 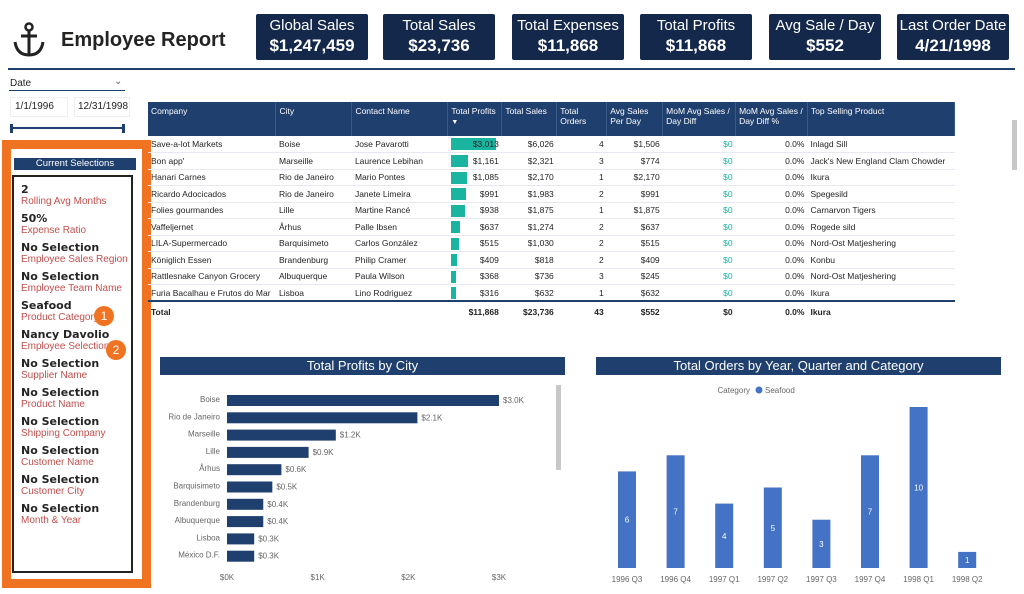 I want to click on x-tick-label: 1998 Q2, so click(x=967, y=579).